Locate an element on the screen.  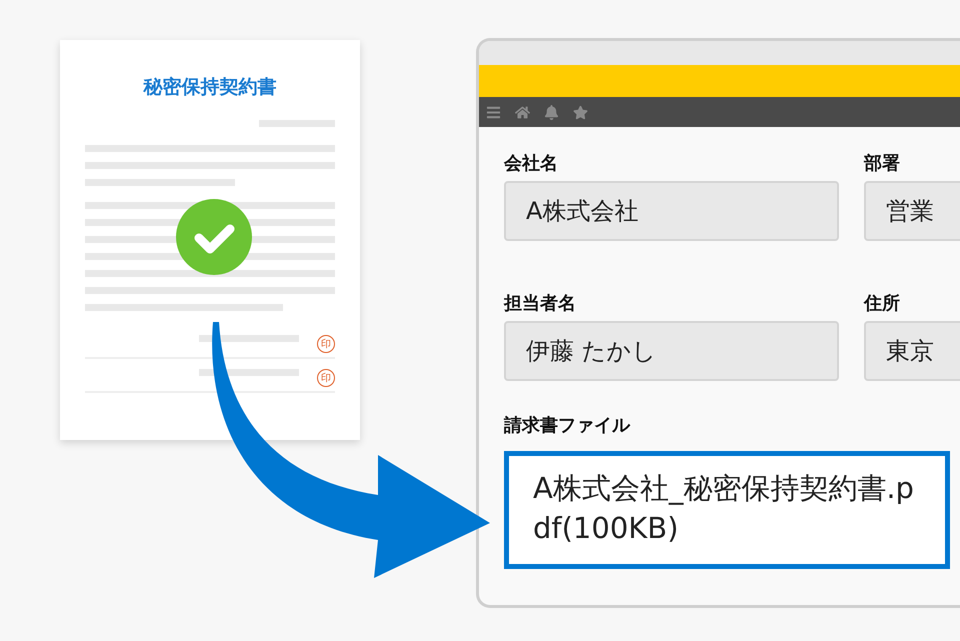
document-title: 秘密保持契約書 is located at coordinates (210, 87).